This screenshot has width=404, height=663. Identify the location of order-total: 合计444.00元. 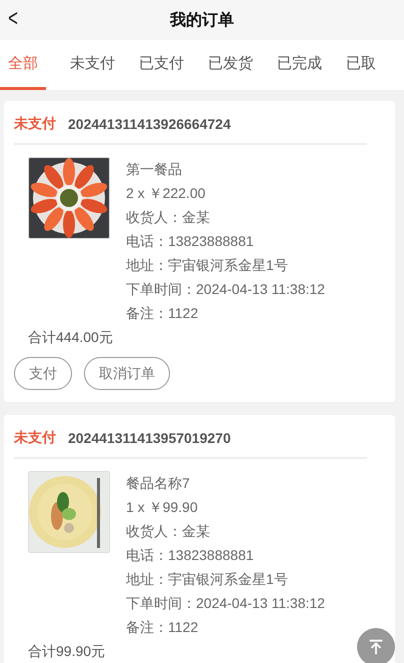
(70, 337).